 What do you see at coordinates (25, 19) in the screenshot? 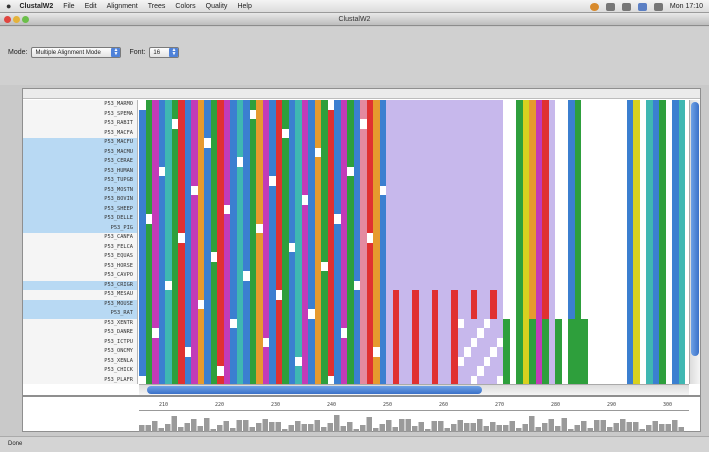
I see `zoom-window-icon` at bounding box center [25, 19].